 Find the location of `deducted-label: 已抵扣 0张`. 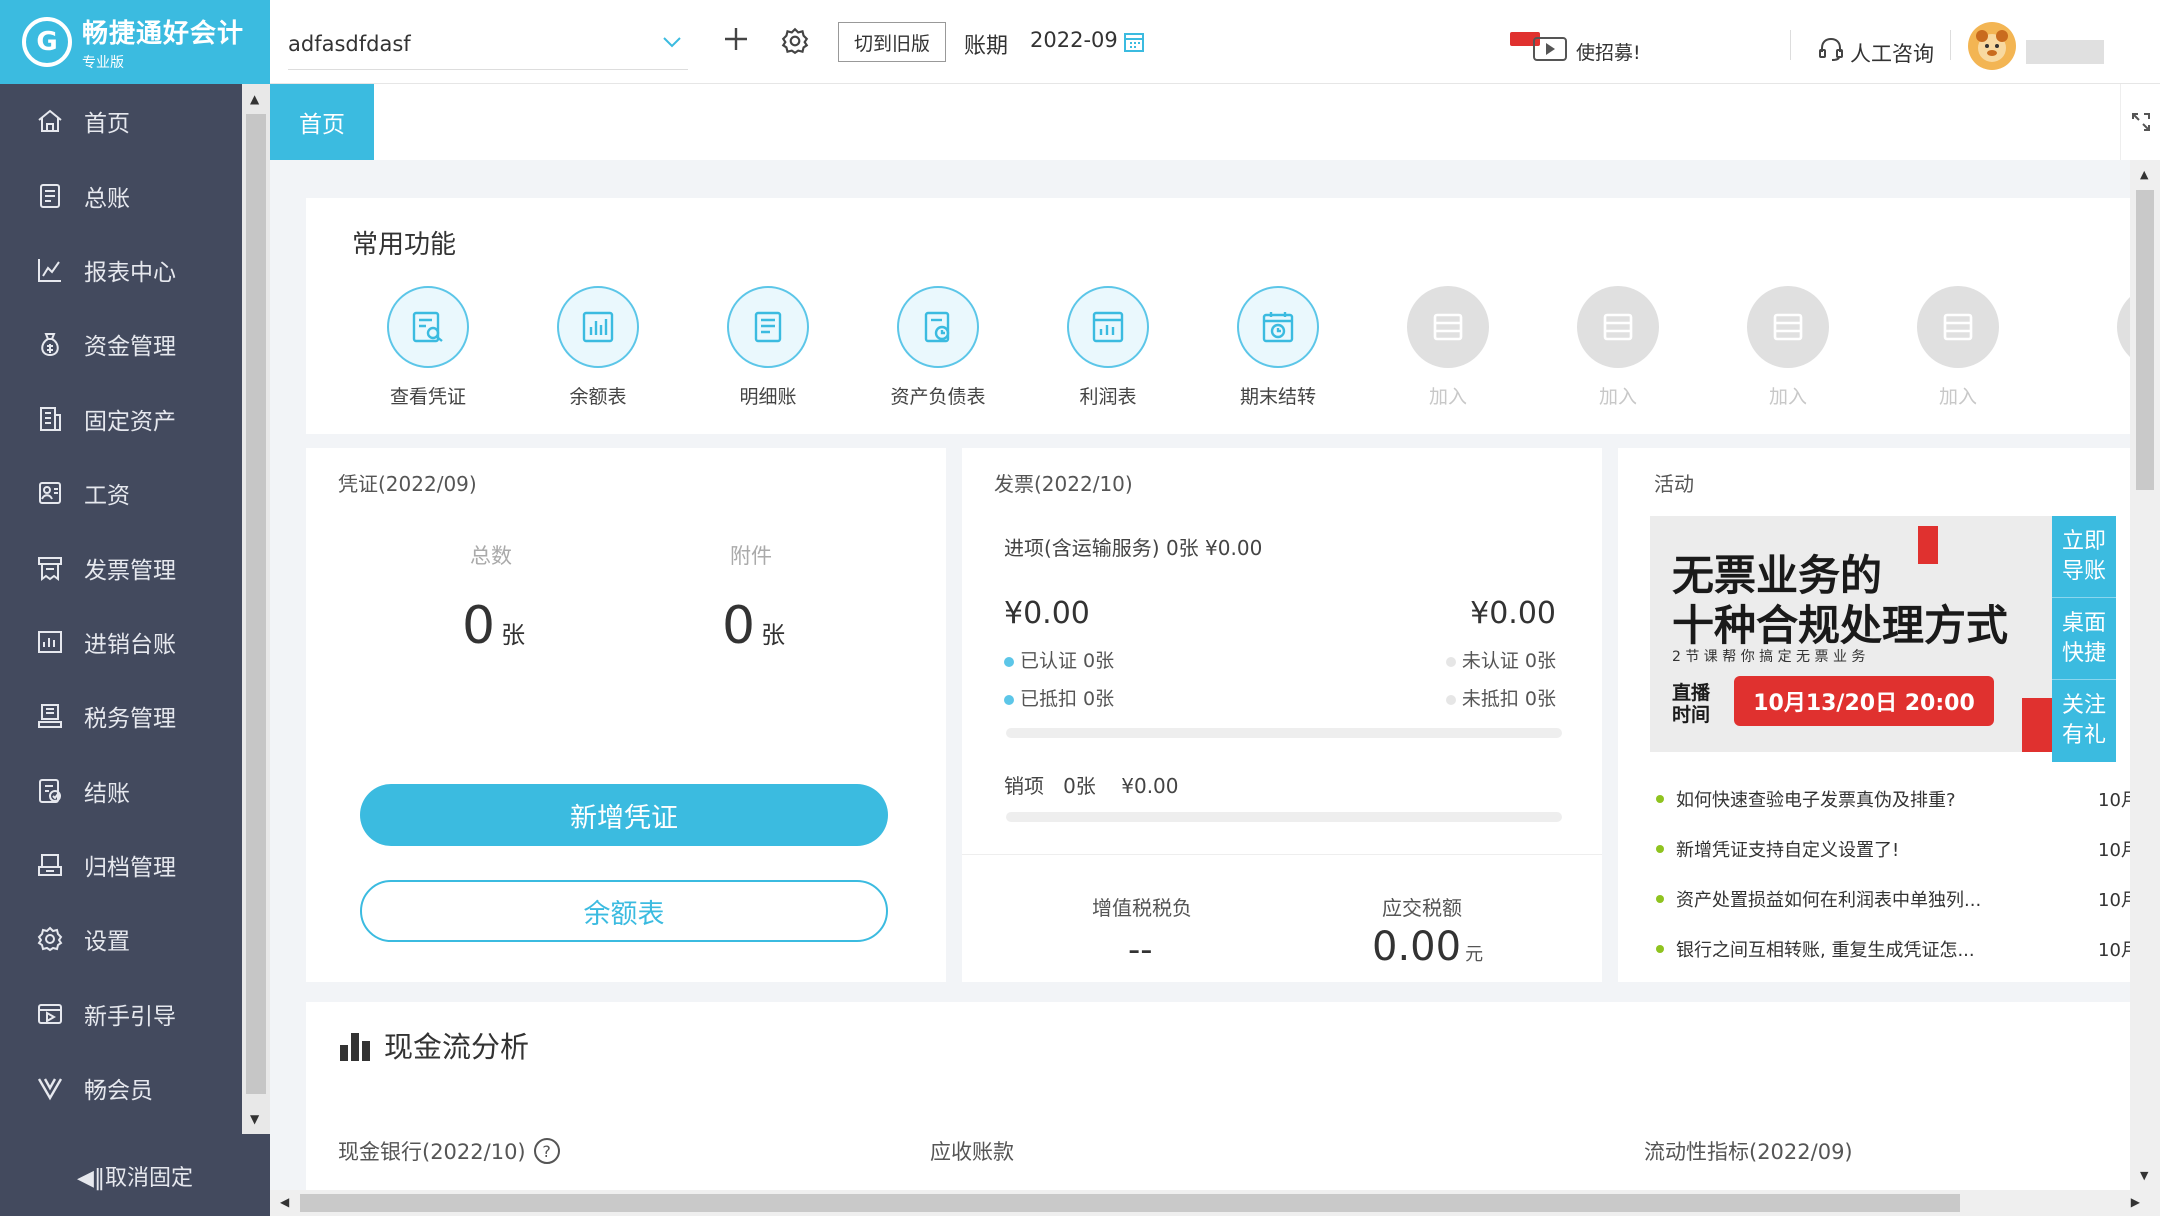

deducted-label: 已抵扣 0张 is located at coordinates (1067, 699).